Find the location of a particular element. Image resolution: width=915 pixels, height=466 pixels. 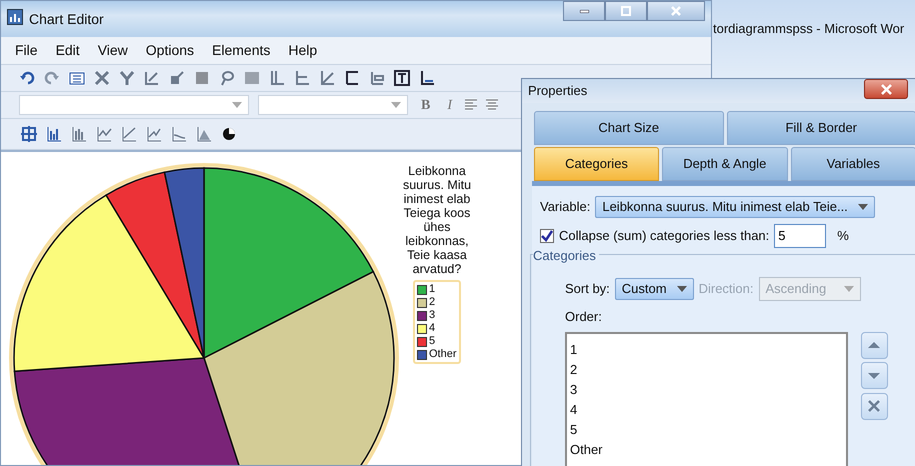

list-item: 3 is located at coordinates (706, 390).